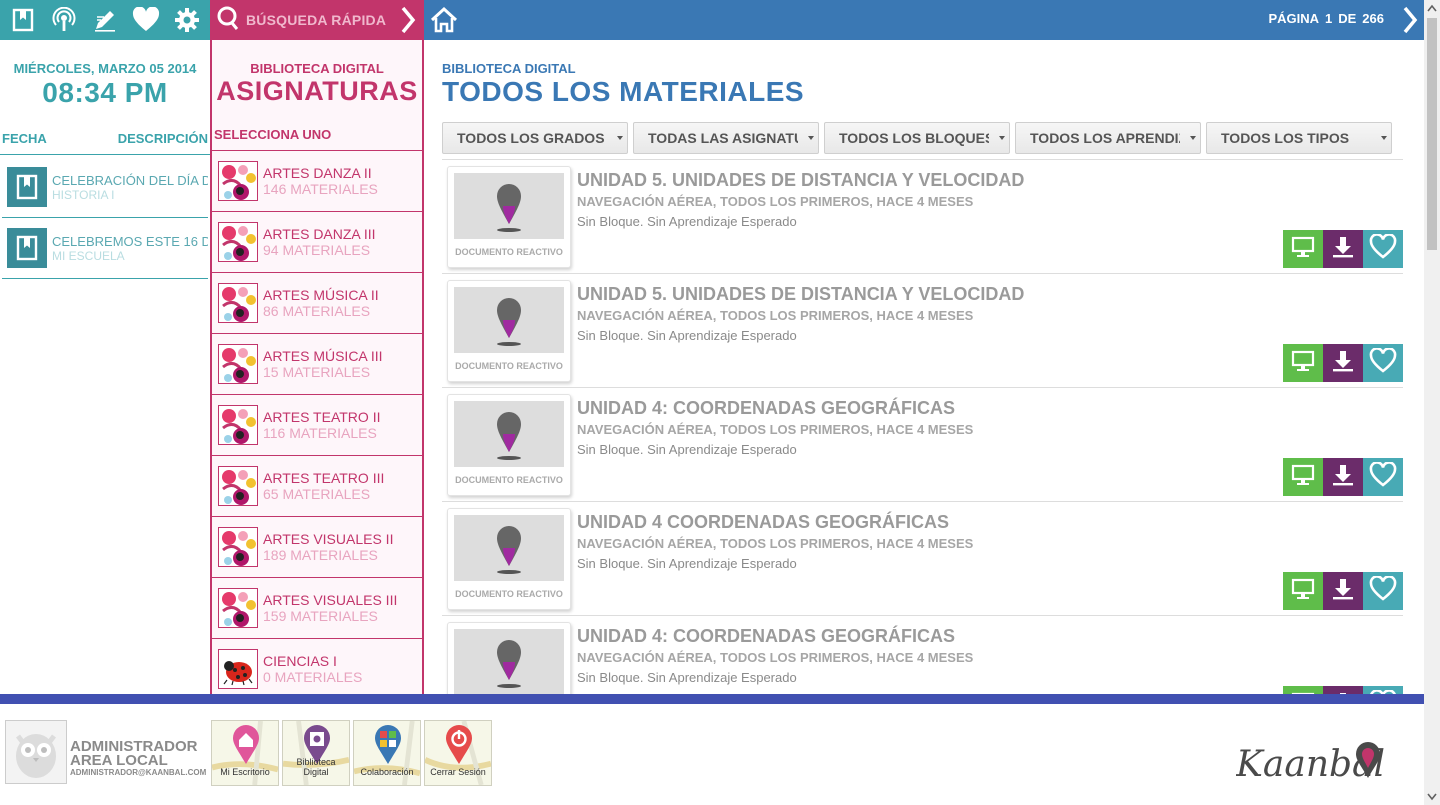 The height and width of the screenshot is (805, 1440). What do you see at coordinates (1285, 138) in the screenshot?
I see `filter-label: TODOS LOS TIPOS` at bounding box center [1285, 138].